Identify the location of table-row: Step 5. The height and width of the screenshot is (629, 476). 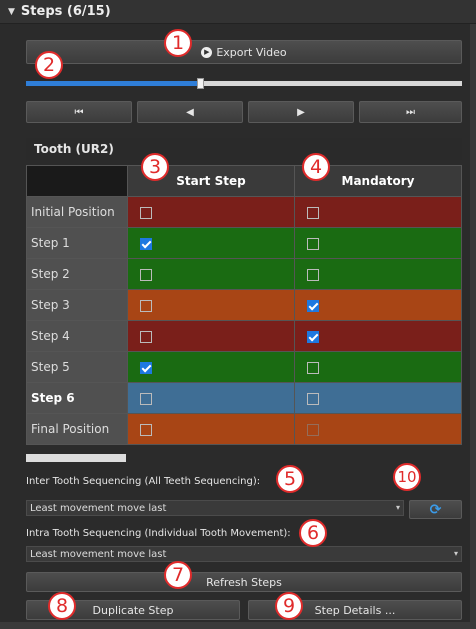
(244, 367).